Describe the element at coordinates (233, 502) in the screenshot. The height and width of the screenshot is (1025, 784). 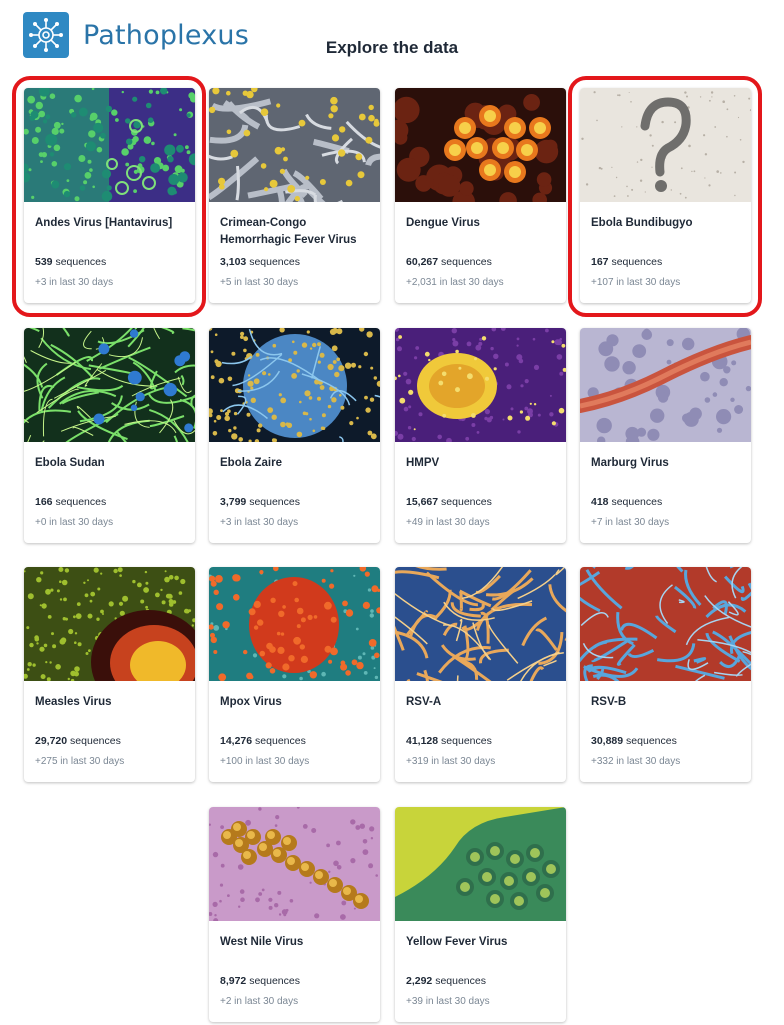
I see `sequence-count-value: 3,799` at that location.